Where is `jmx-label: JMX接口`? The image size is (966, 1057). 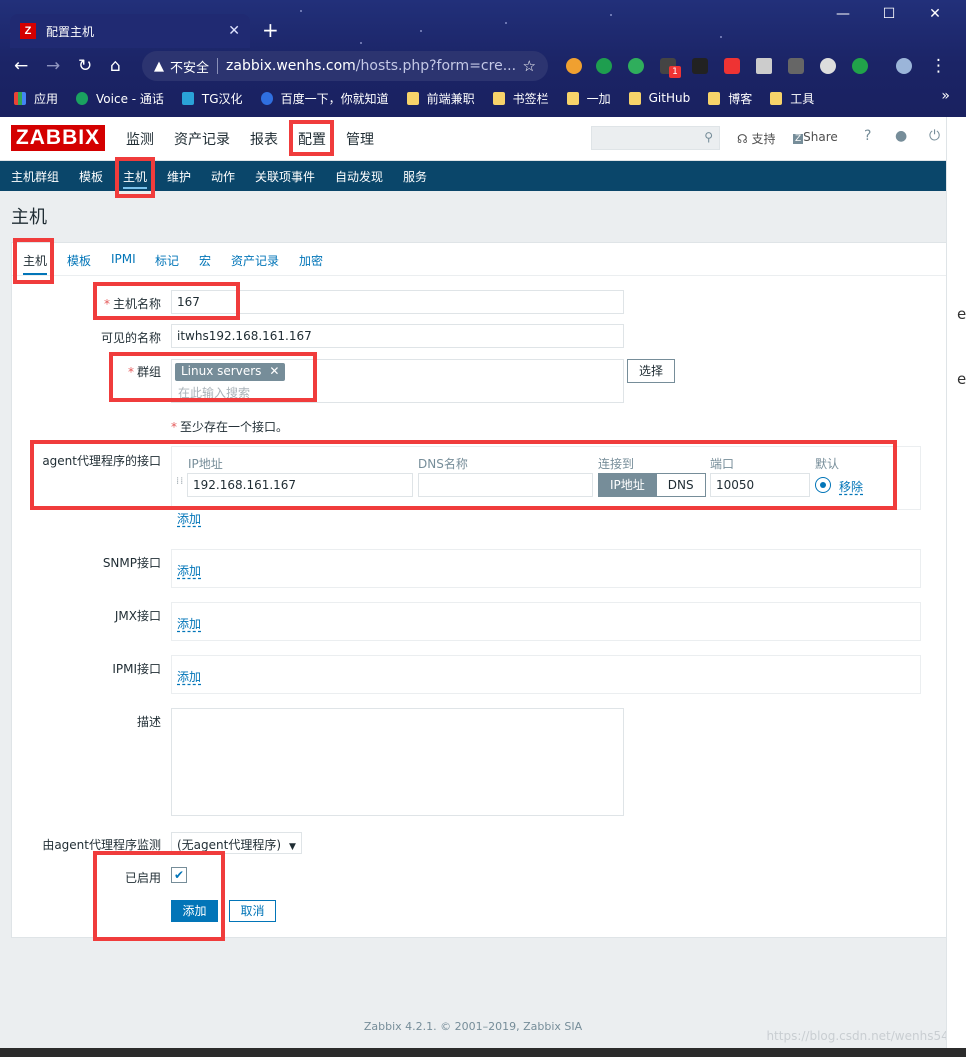
jmx-label: JMX接口 is located at coordinates (137, 616).